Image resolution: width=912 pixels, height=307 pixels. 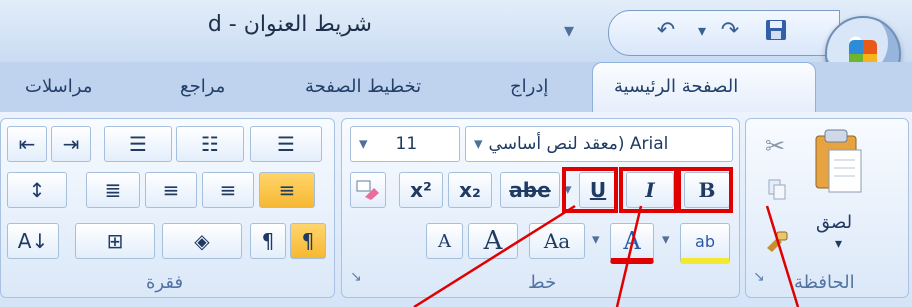 I want to click on line-spacing-icon: ↕, so click(x=37, y=190).